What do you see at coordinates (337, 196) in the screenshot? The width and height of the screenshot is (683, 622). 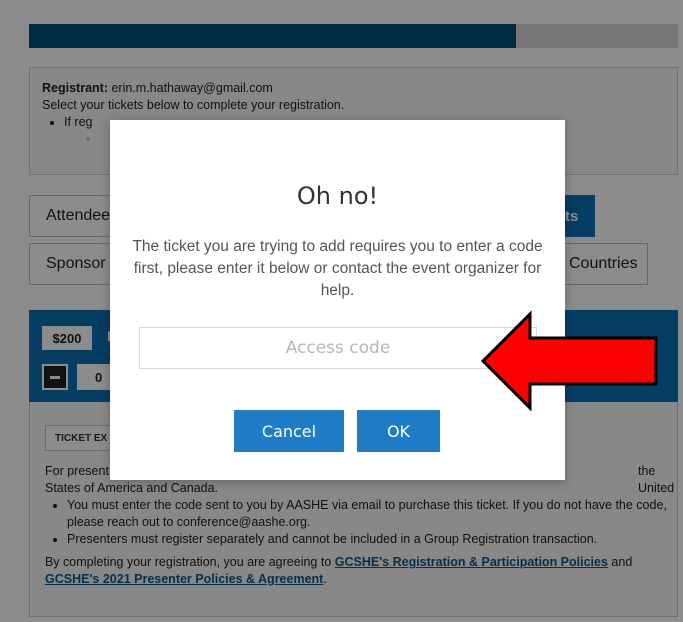 I see `dialog-title: Oh no!` at bounding box center [337, 196].